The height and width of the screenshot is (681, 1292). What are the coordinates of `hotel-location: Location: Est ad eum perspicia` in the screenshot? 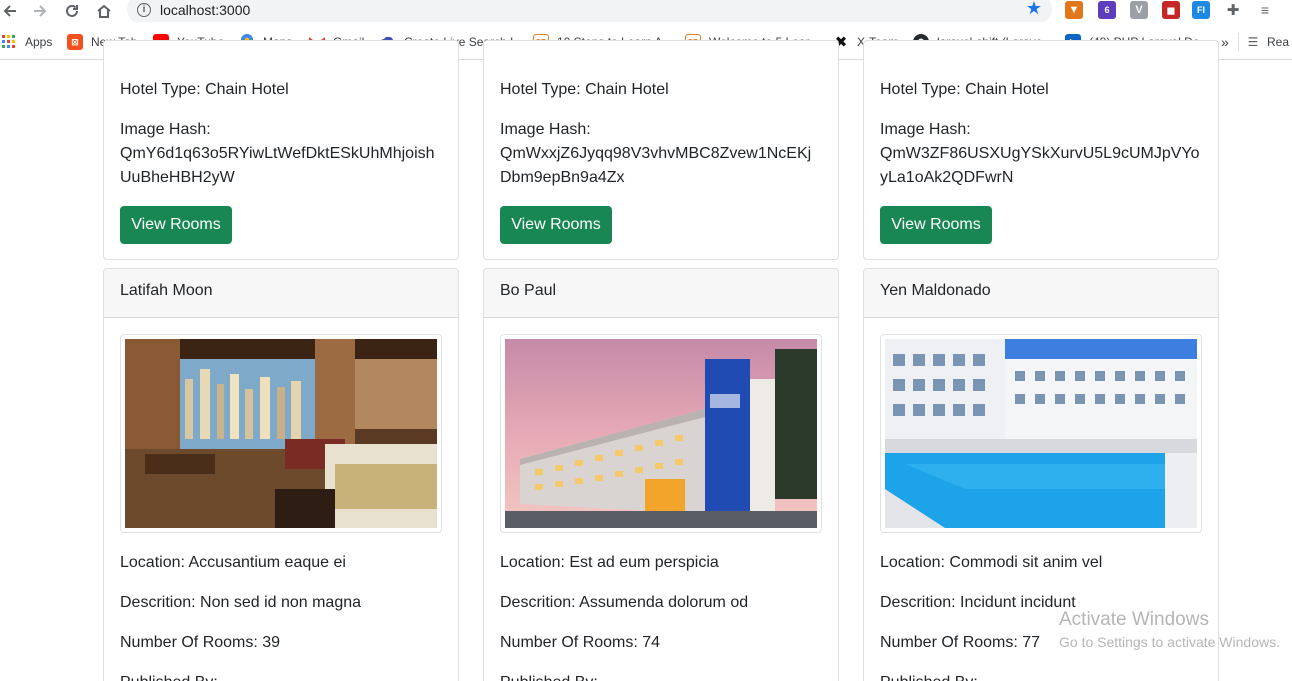 It's located at (609, 562).